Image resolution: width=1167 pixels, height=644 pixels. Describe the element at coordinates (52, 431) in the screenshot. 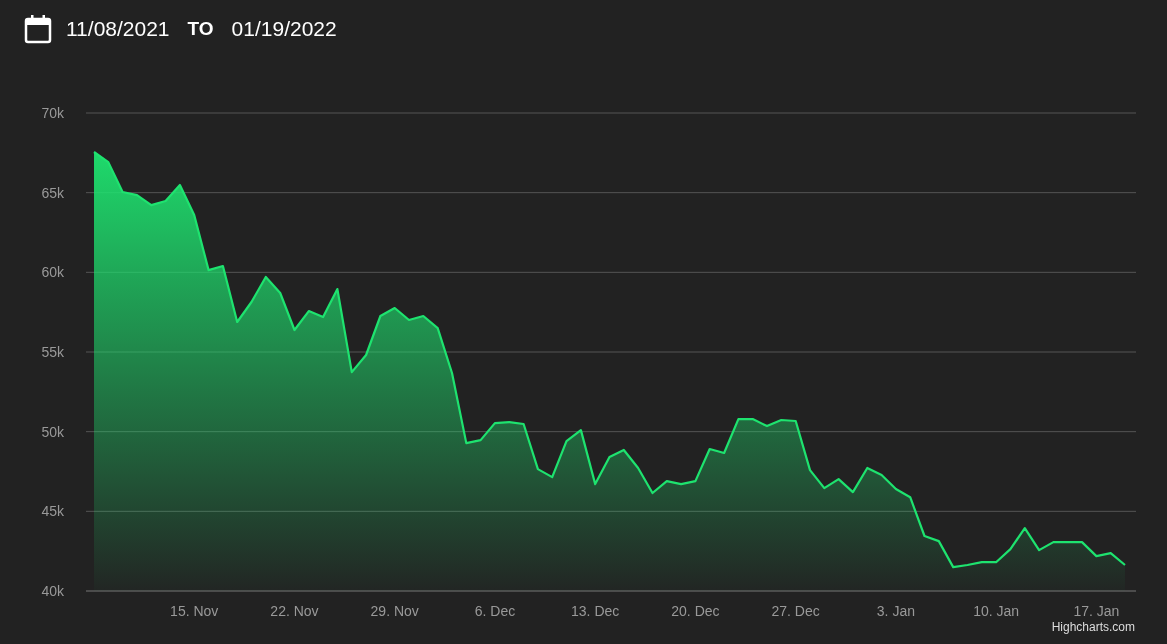

I see `y-axis-label: 50k` at that location.